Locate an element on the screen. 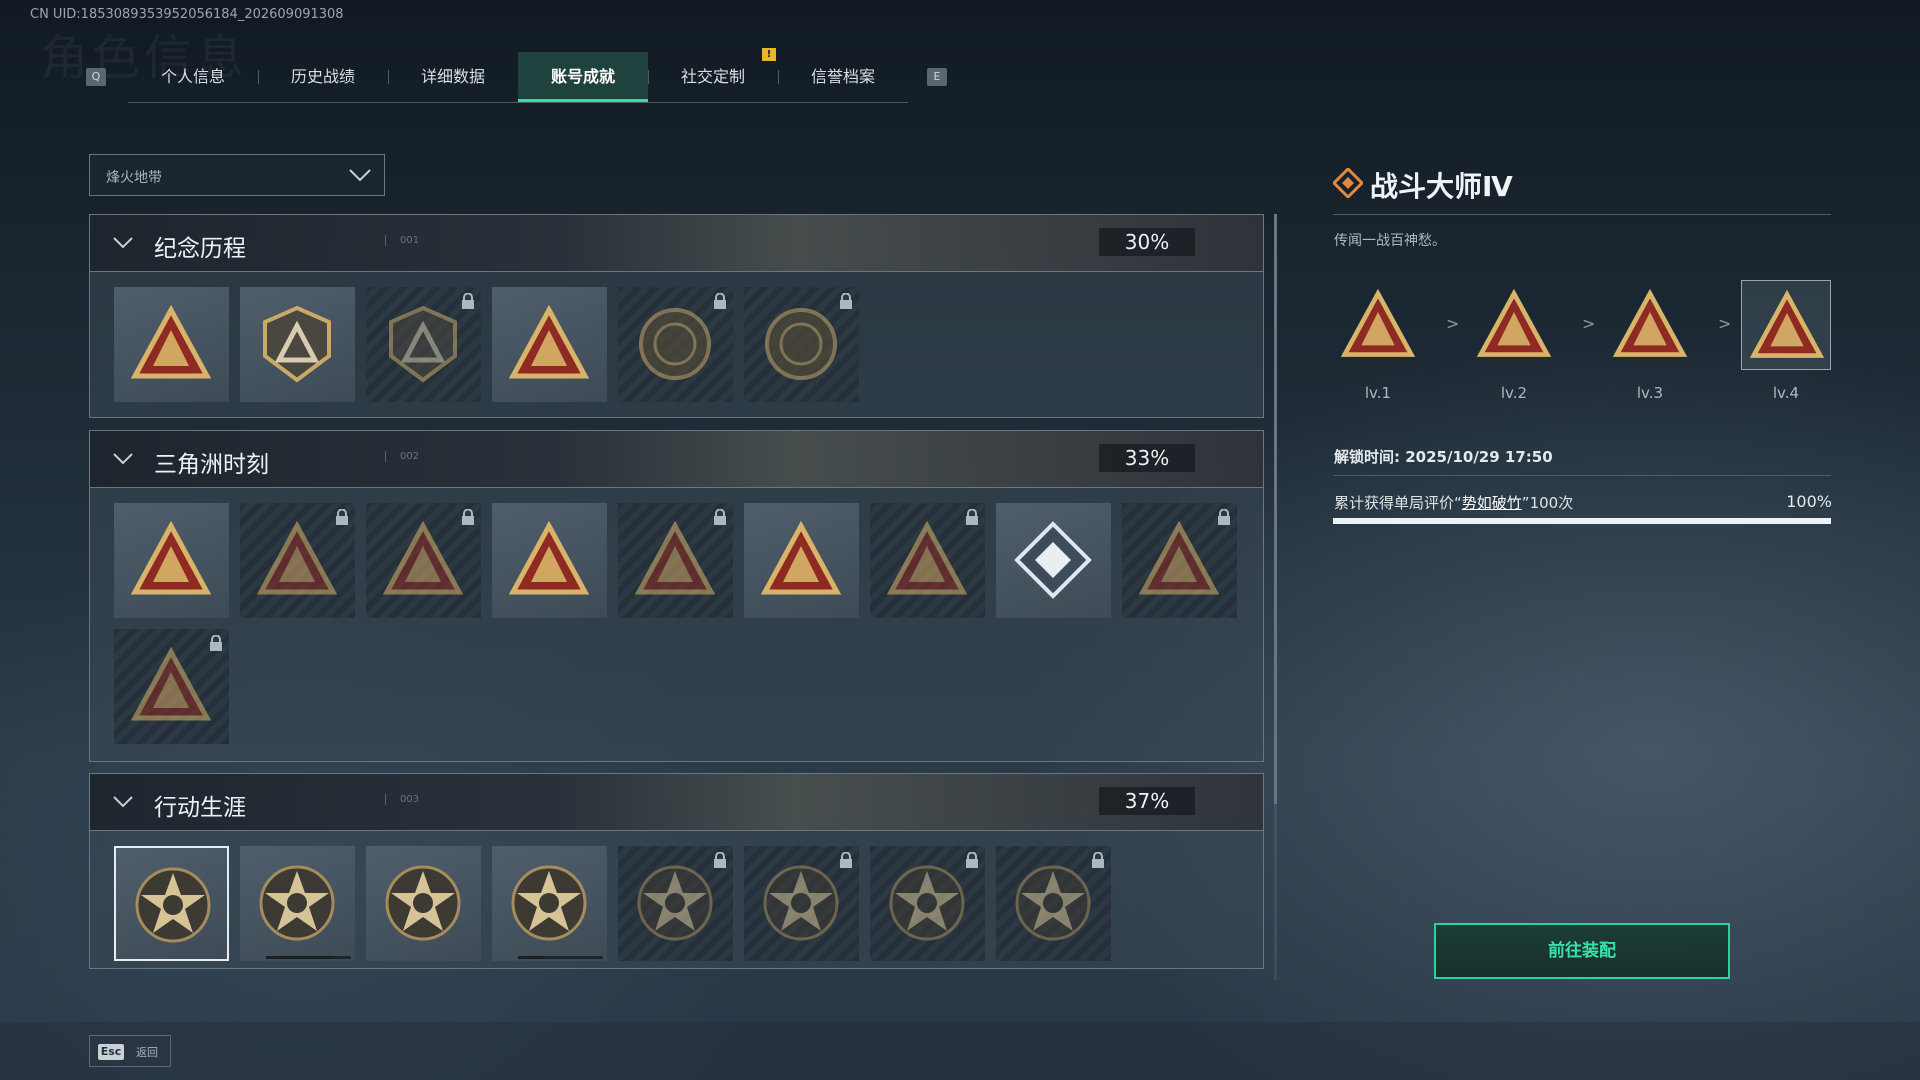  section-index: 001 is located at coordinates (402, 240).